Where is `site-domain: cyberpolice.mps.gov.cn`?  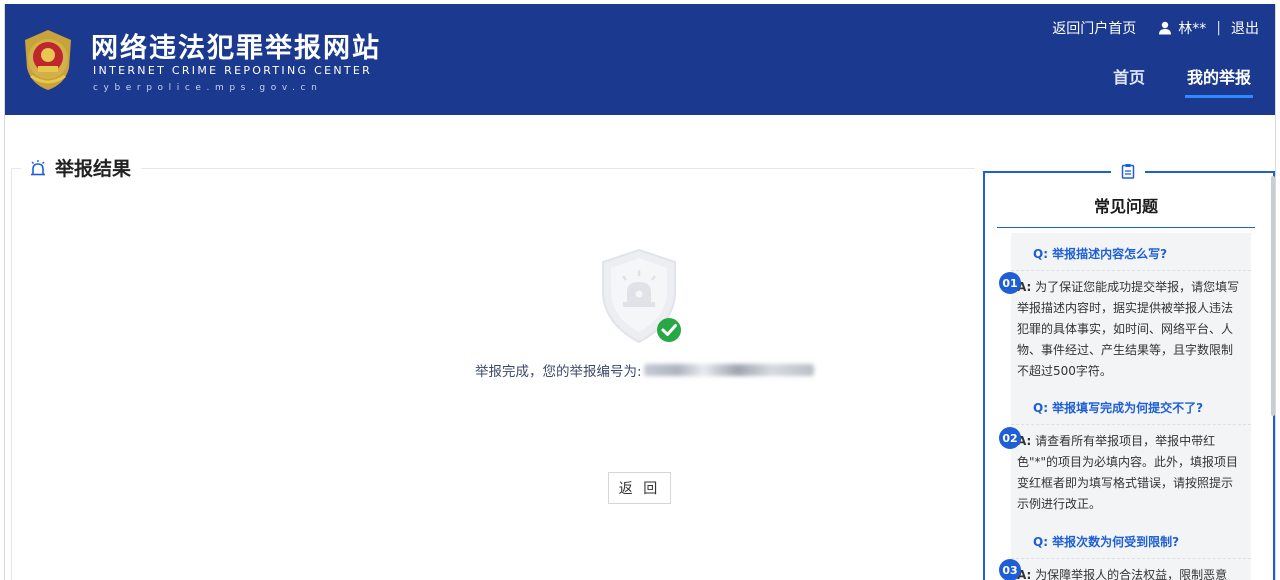 site-domain: cyberpolice.mps.gov.cn is located at coordinates (208, 88).